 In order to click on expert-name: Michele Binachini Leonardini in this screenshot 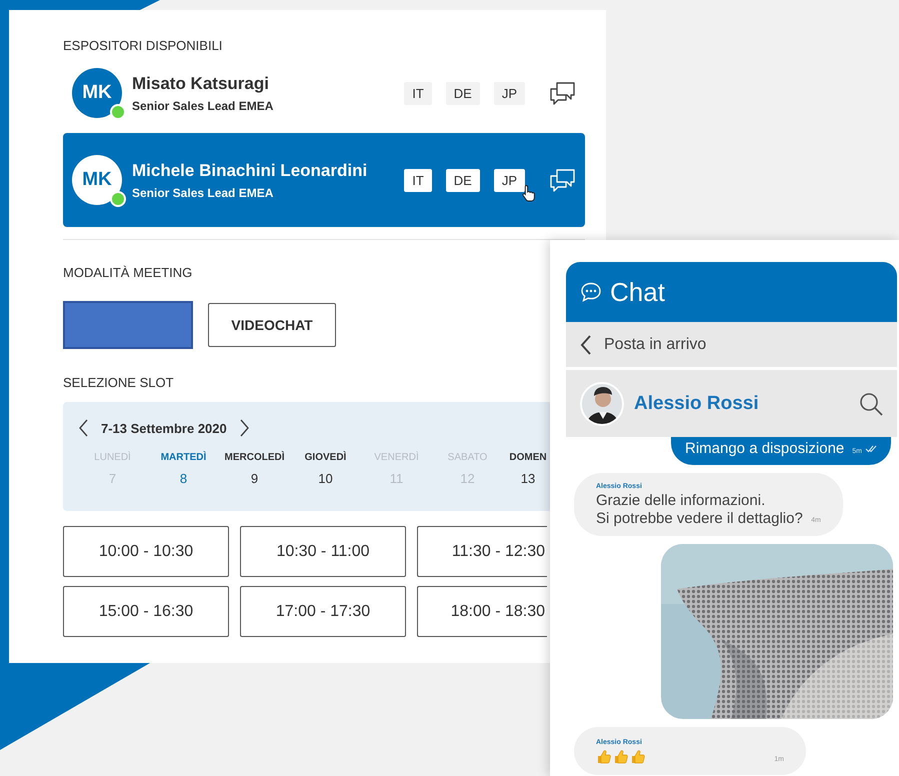, I will do `click(250, 170)`.